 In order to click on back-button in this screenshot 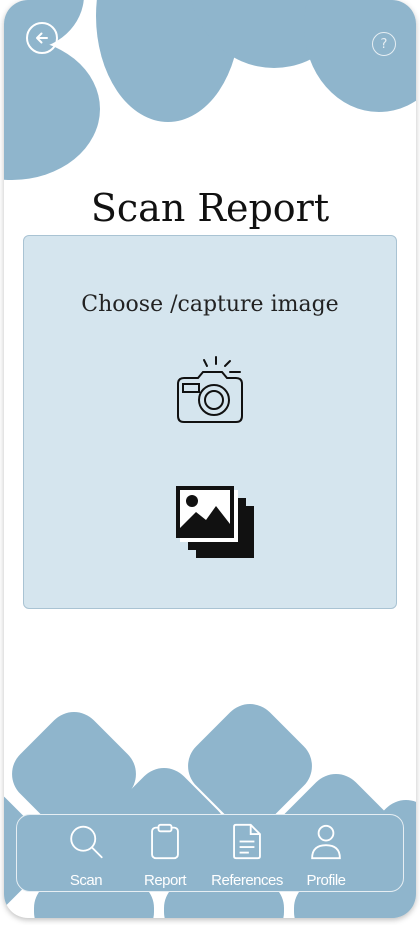, I will do `click(42, 38)`.